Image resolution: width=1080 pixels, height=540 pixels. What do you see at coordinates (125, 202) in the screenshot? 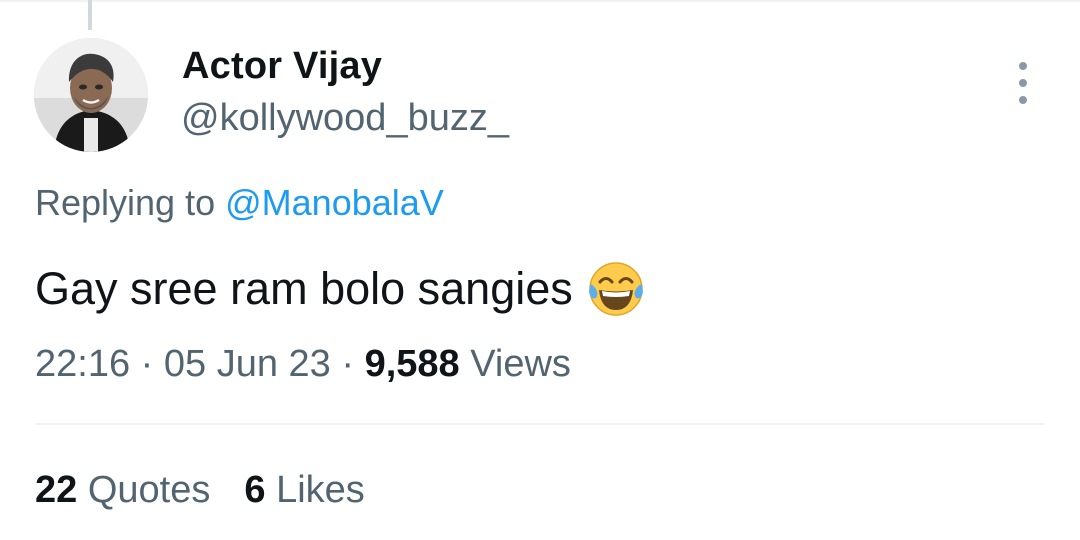
I see `replying-to-label: Replying to` at bounding box center [125, 202].